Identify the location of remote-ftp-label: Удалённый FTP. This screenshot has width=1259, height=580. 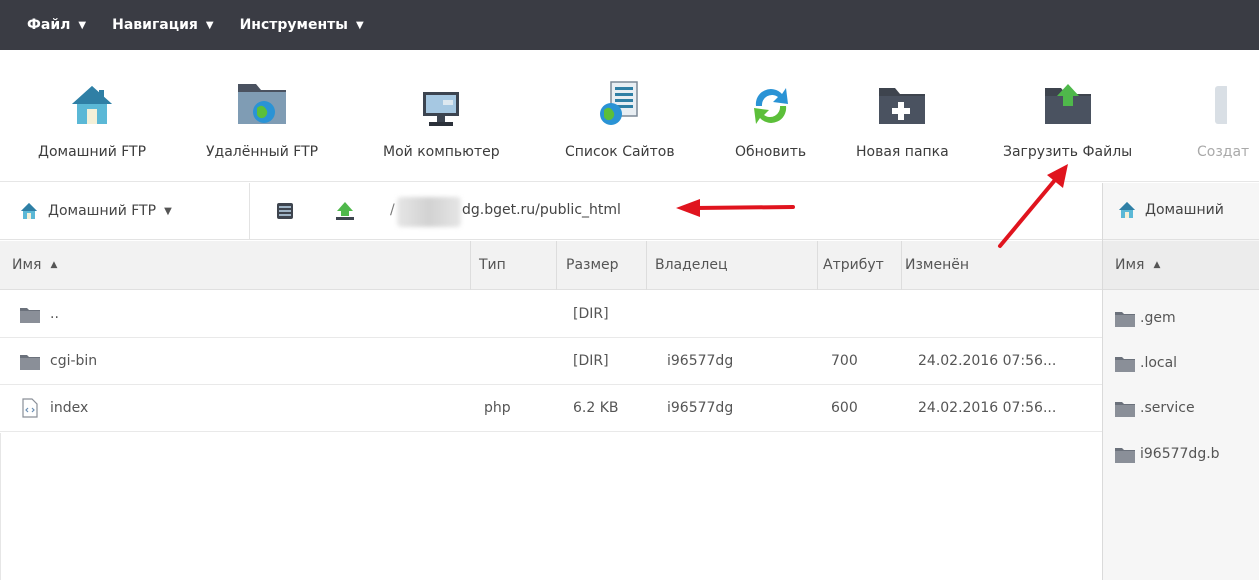
(262, 152).